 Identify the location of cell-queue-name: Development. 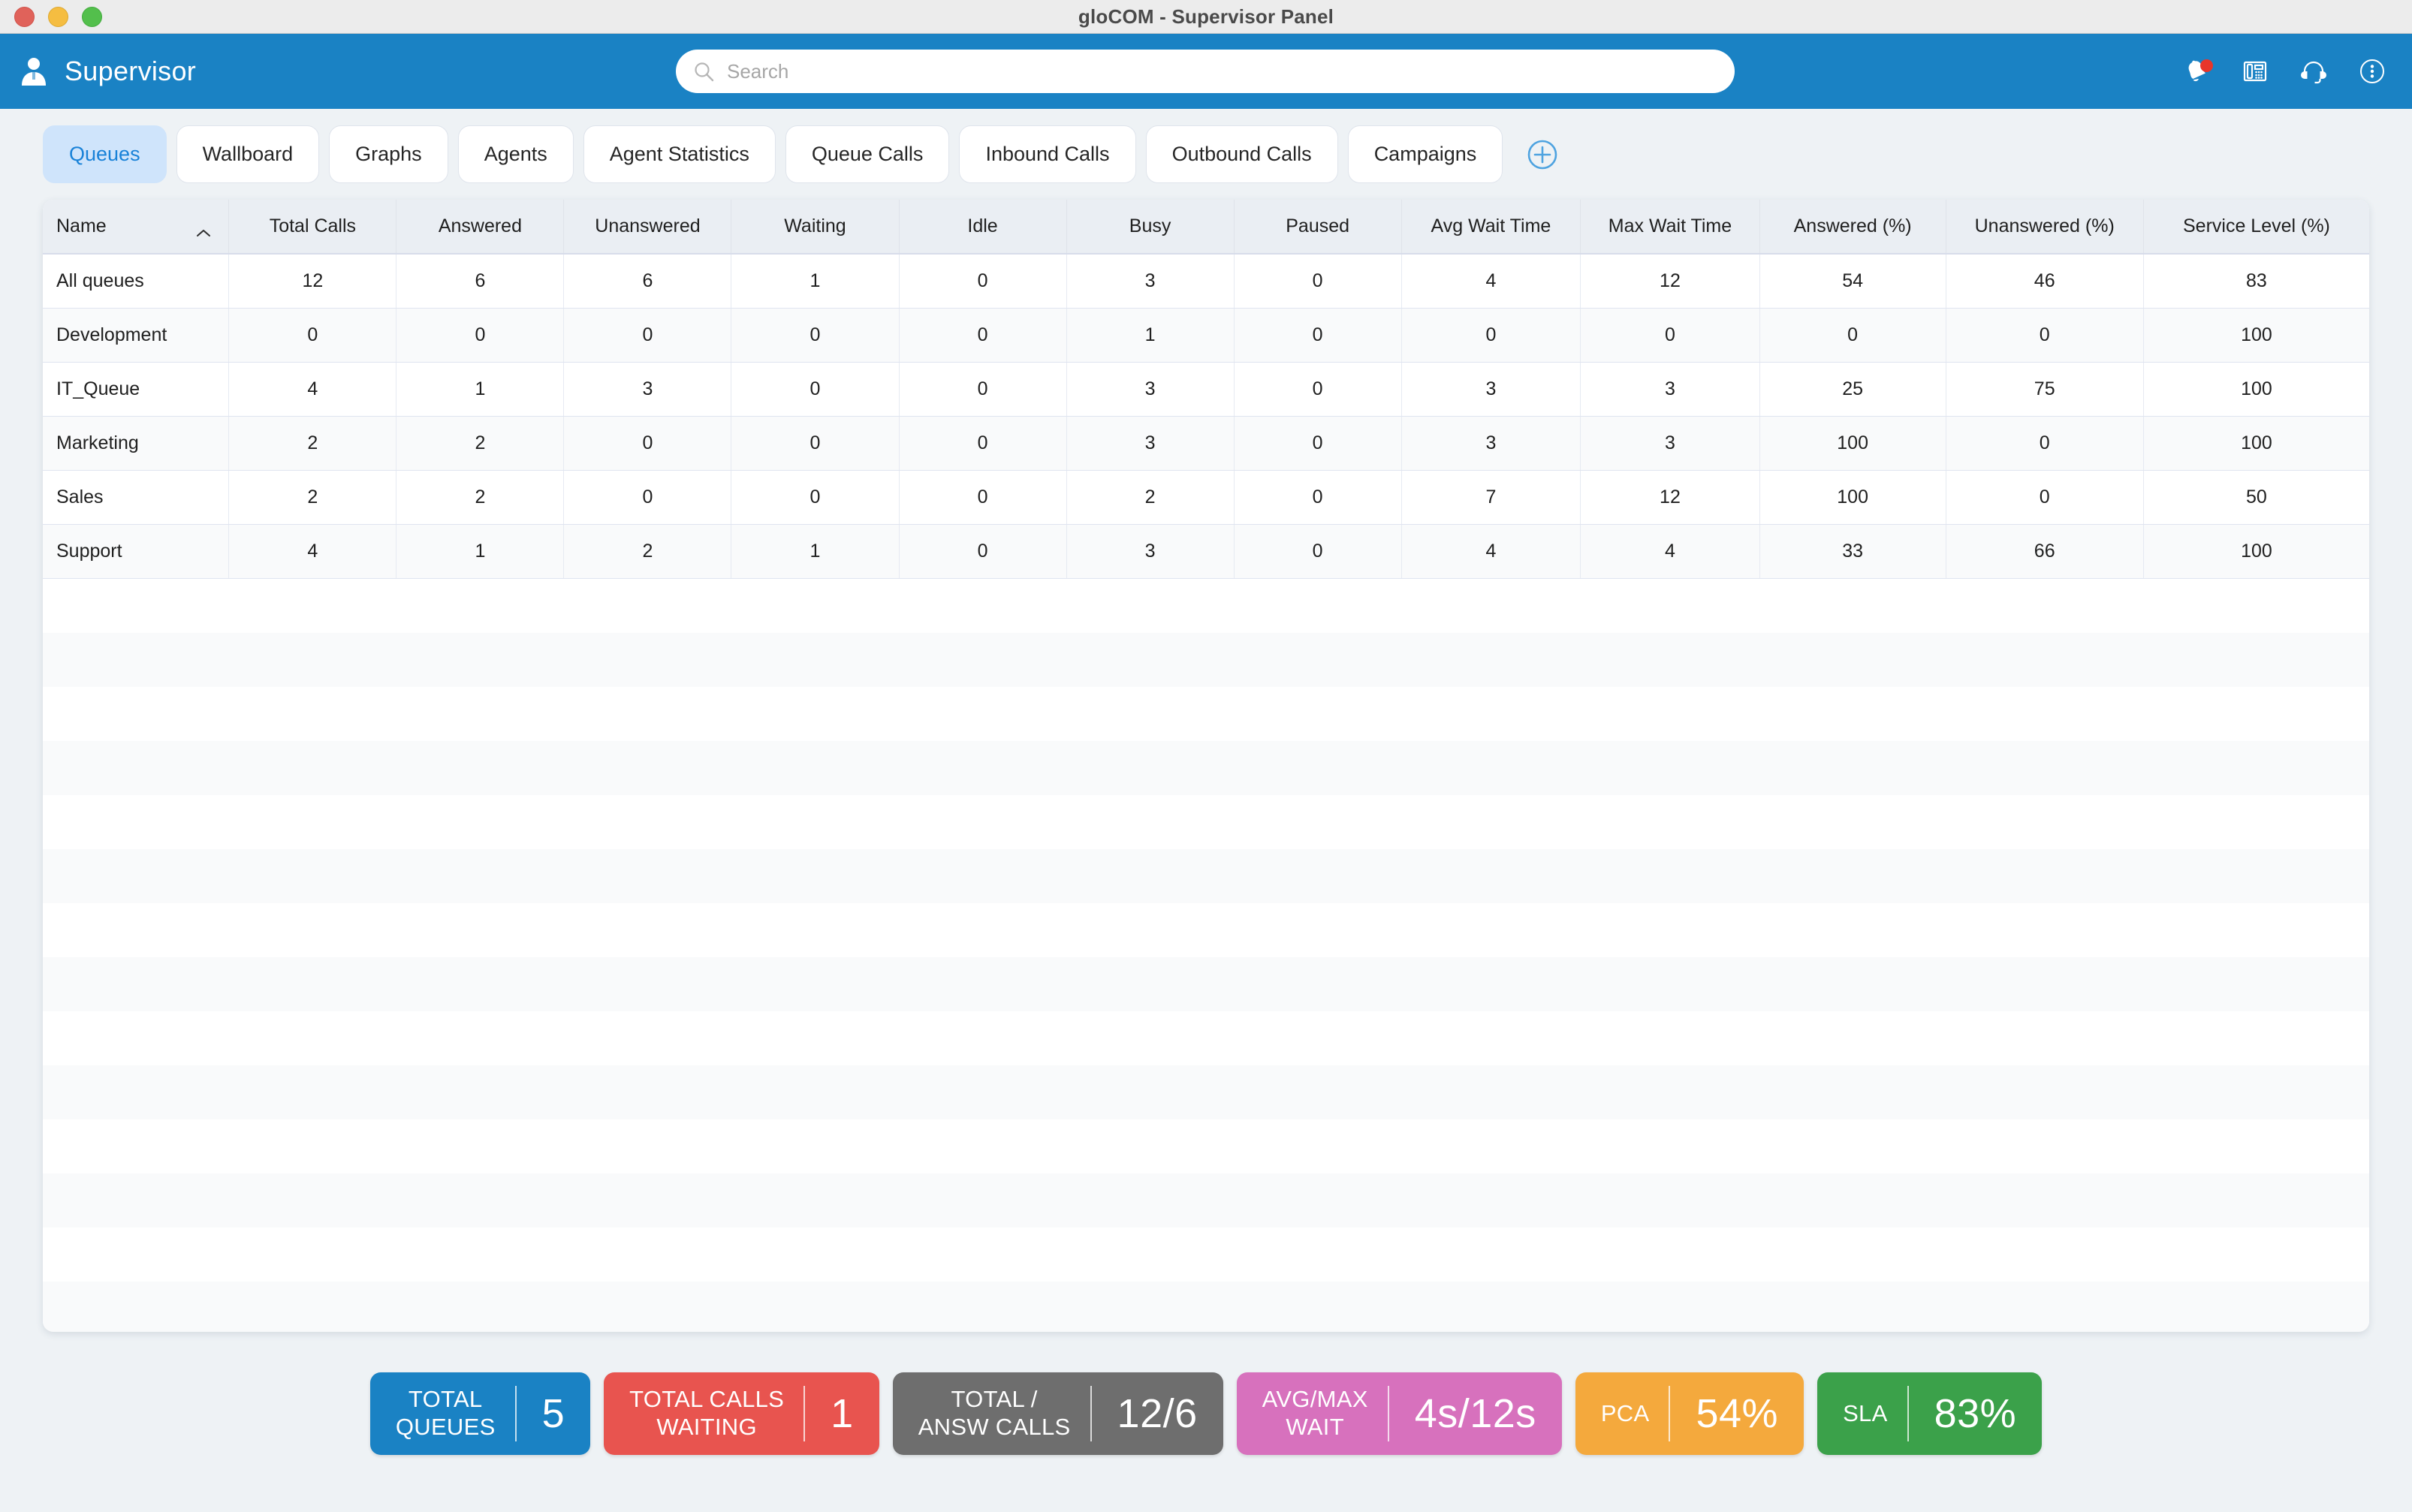
(136, 335).